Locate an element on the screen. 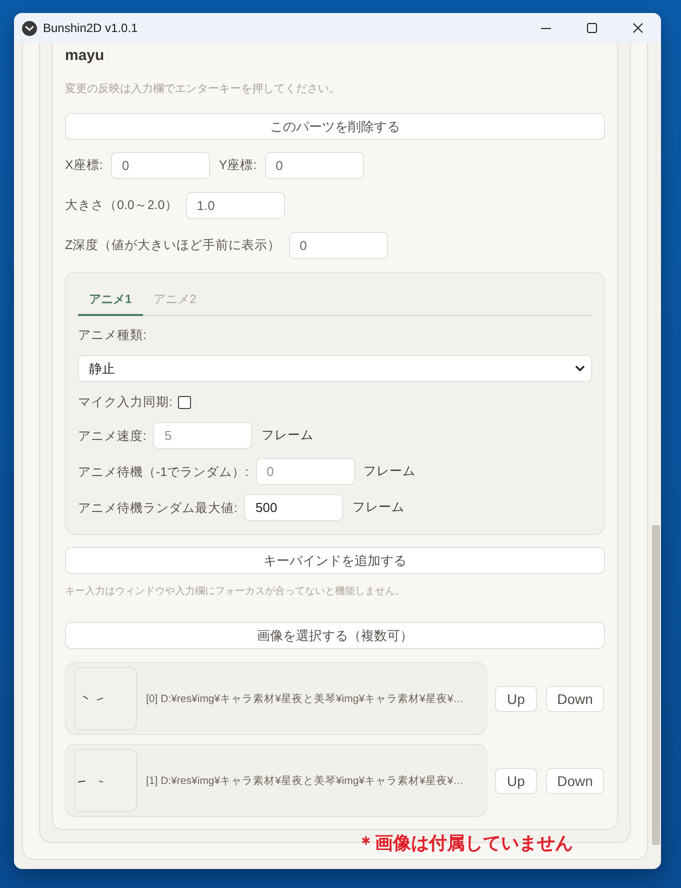 The height and width of the screenshot is (888, 681). hint-text: キー入力はウィンドウや入力欄にフォーカスが合ってないと機能しません。 is located at coordinates (235, 591).